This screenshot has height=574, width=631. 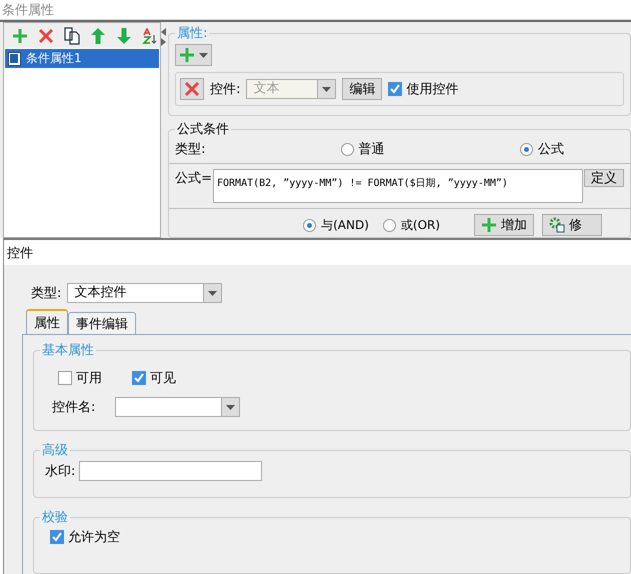 What do you see at coordinates (362, 89) in the screenshot?
I see `edit-button: 编辑` at bounding box center [362, 89].